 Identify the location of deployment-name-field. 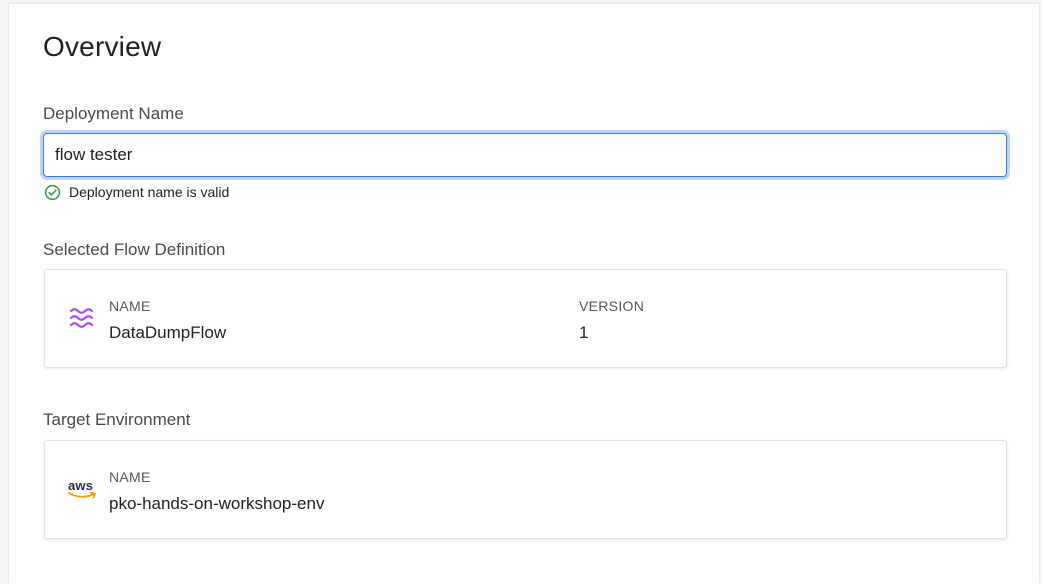
(525, 155).